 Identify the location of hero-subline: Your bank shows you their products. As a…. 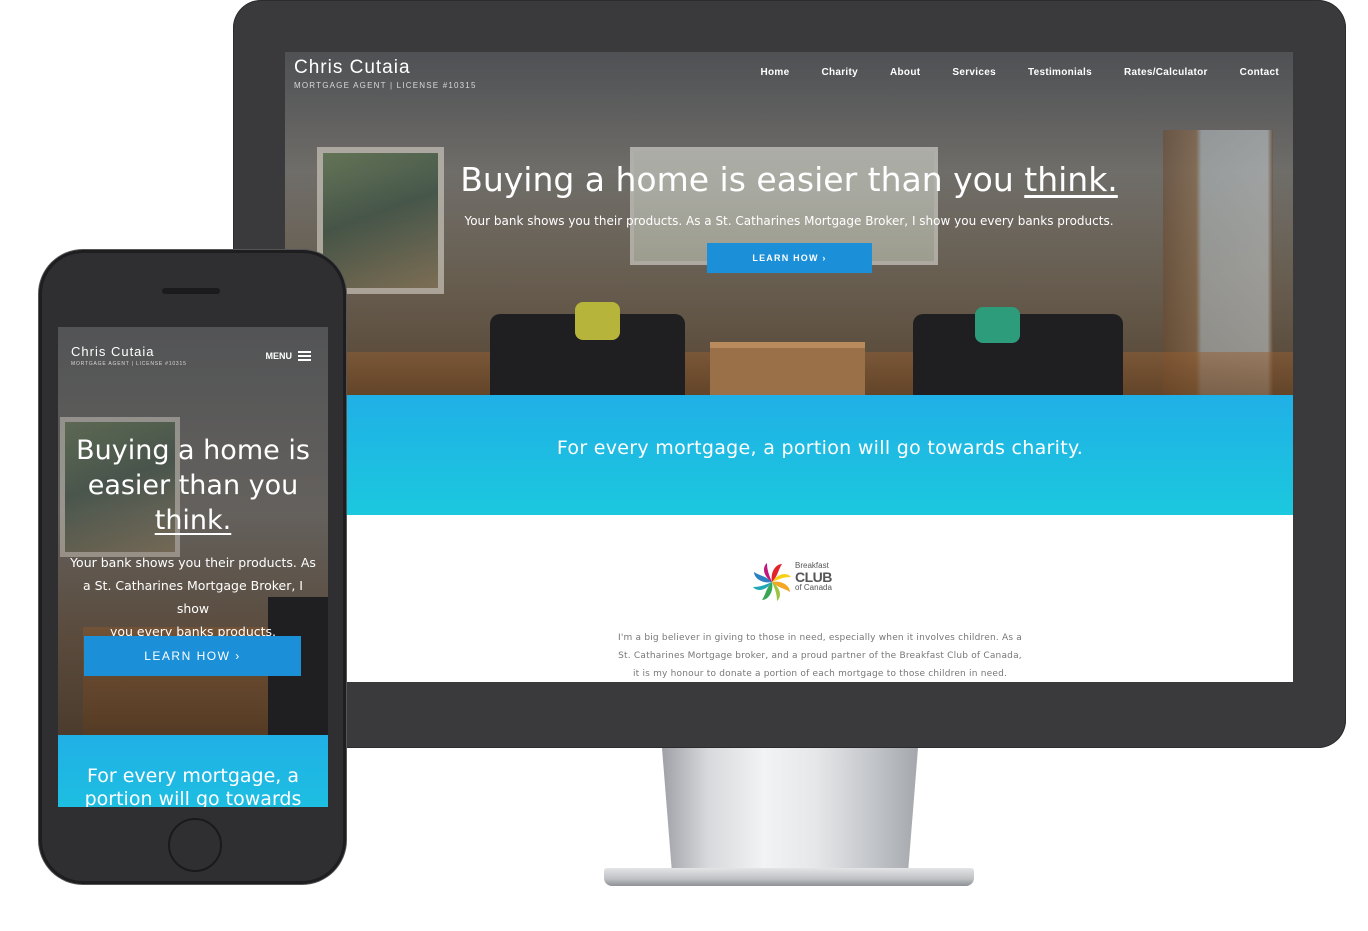
(789, 221).